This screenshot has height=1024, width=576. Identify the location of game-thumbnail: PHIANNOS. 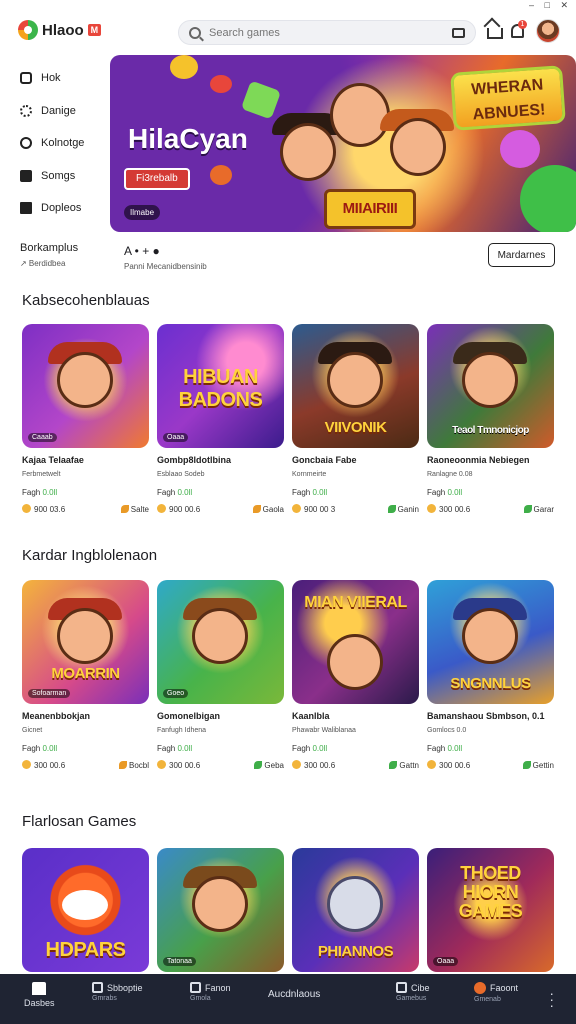
(355, 910).